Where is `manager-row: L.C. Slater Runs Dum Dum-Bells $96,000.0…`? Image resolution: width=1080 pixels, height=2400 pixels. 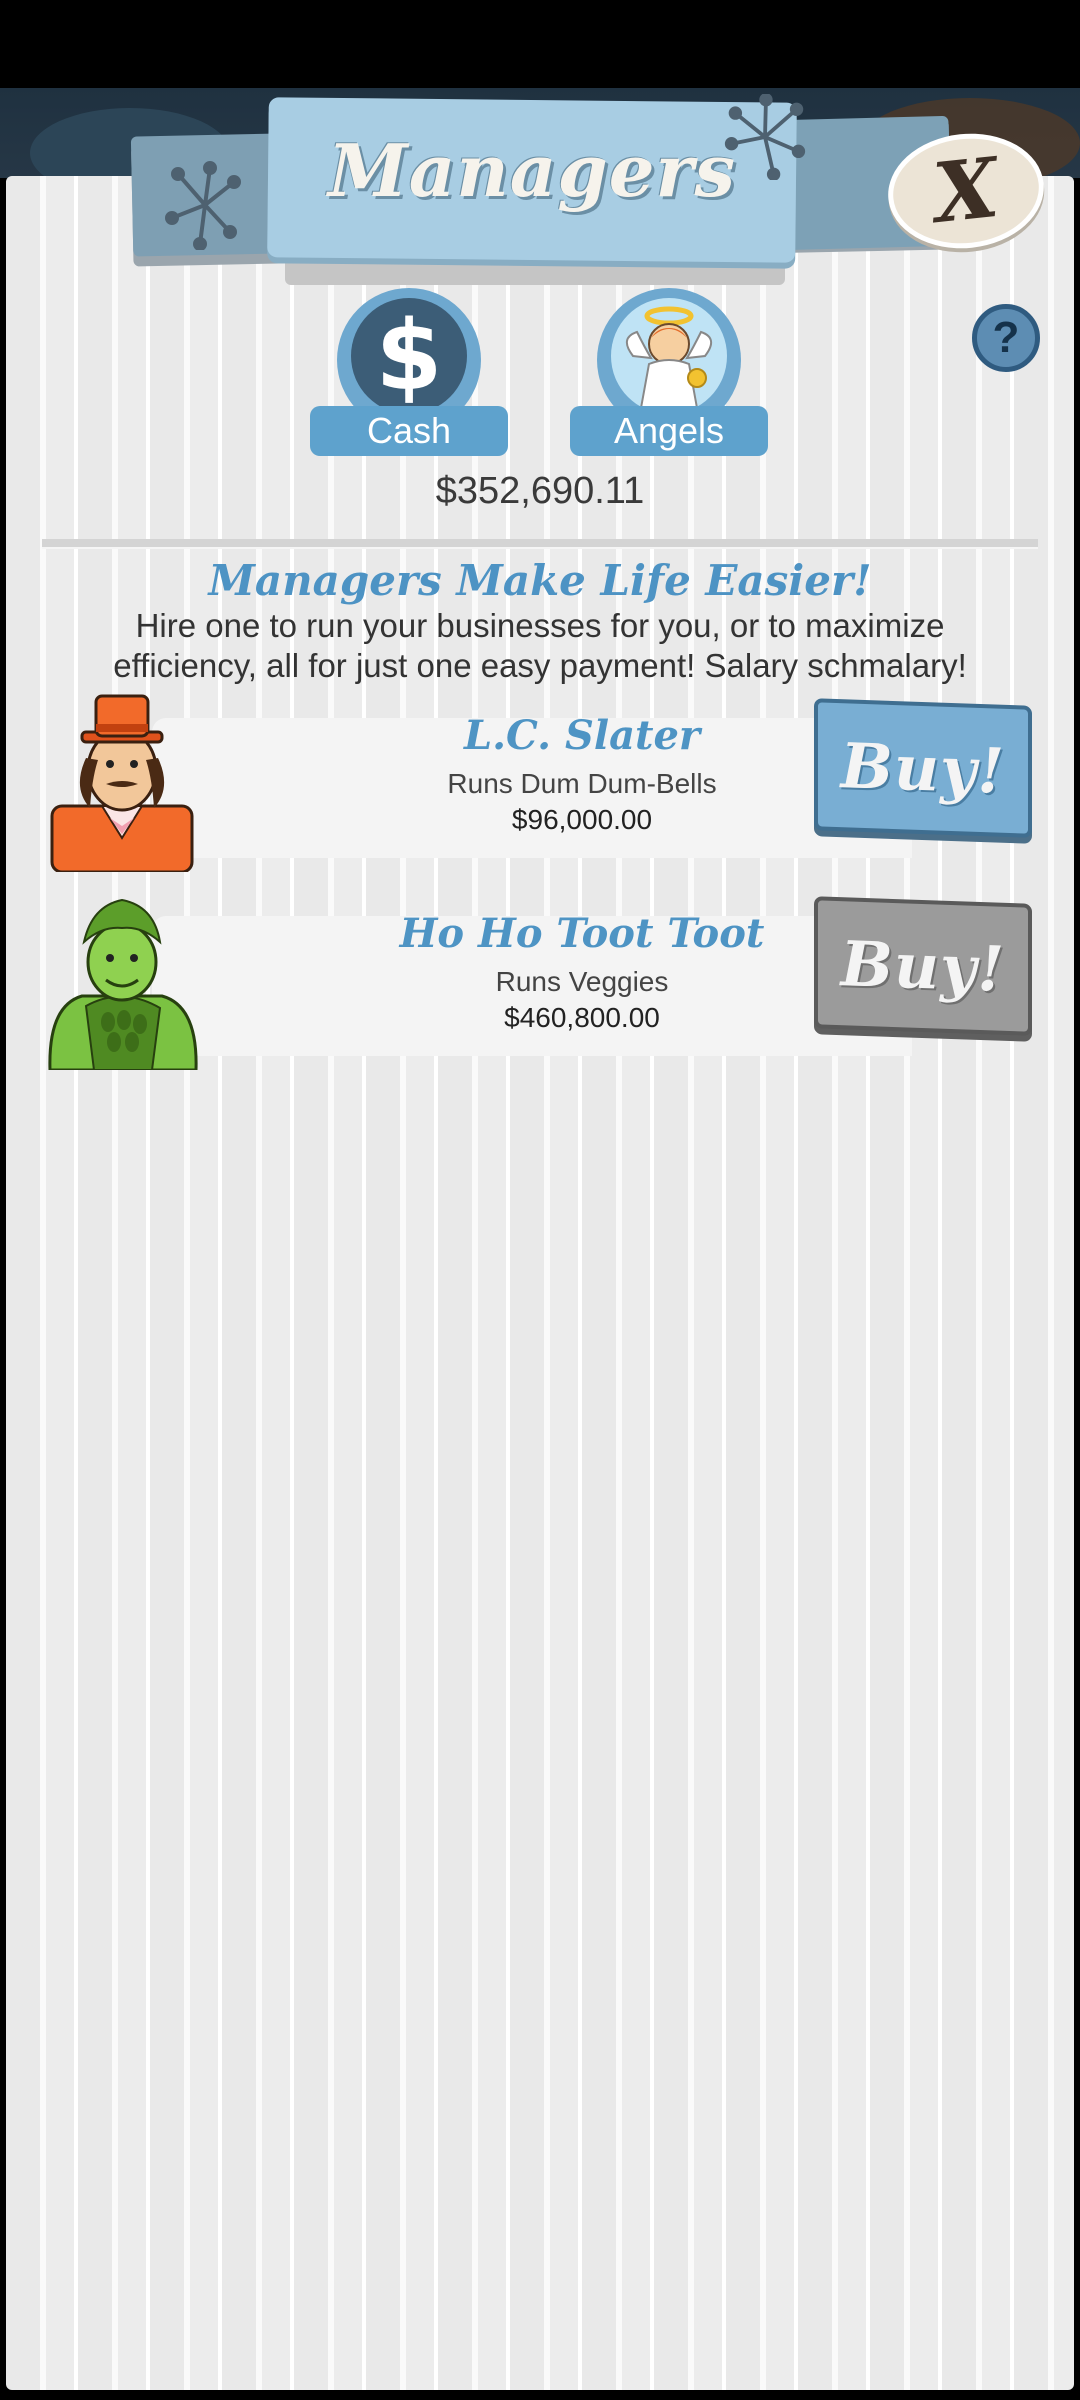 manager-row: L.C. Slater Runs Dum Dum-Bells $96,000.0… is located at coordinates (540, 783).